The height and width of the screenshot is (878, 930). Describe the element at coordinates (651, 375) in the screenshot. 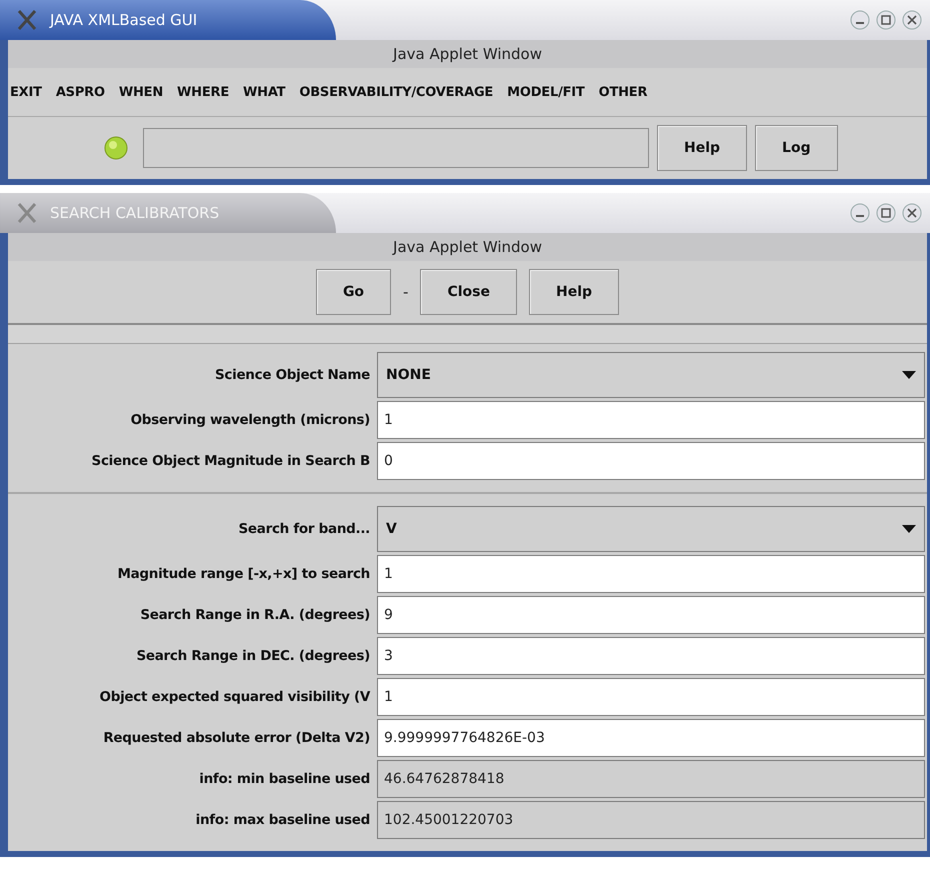

I see `dropdown: NONE` at that location.